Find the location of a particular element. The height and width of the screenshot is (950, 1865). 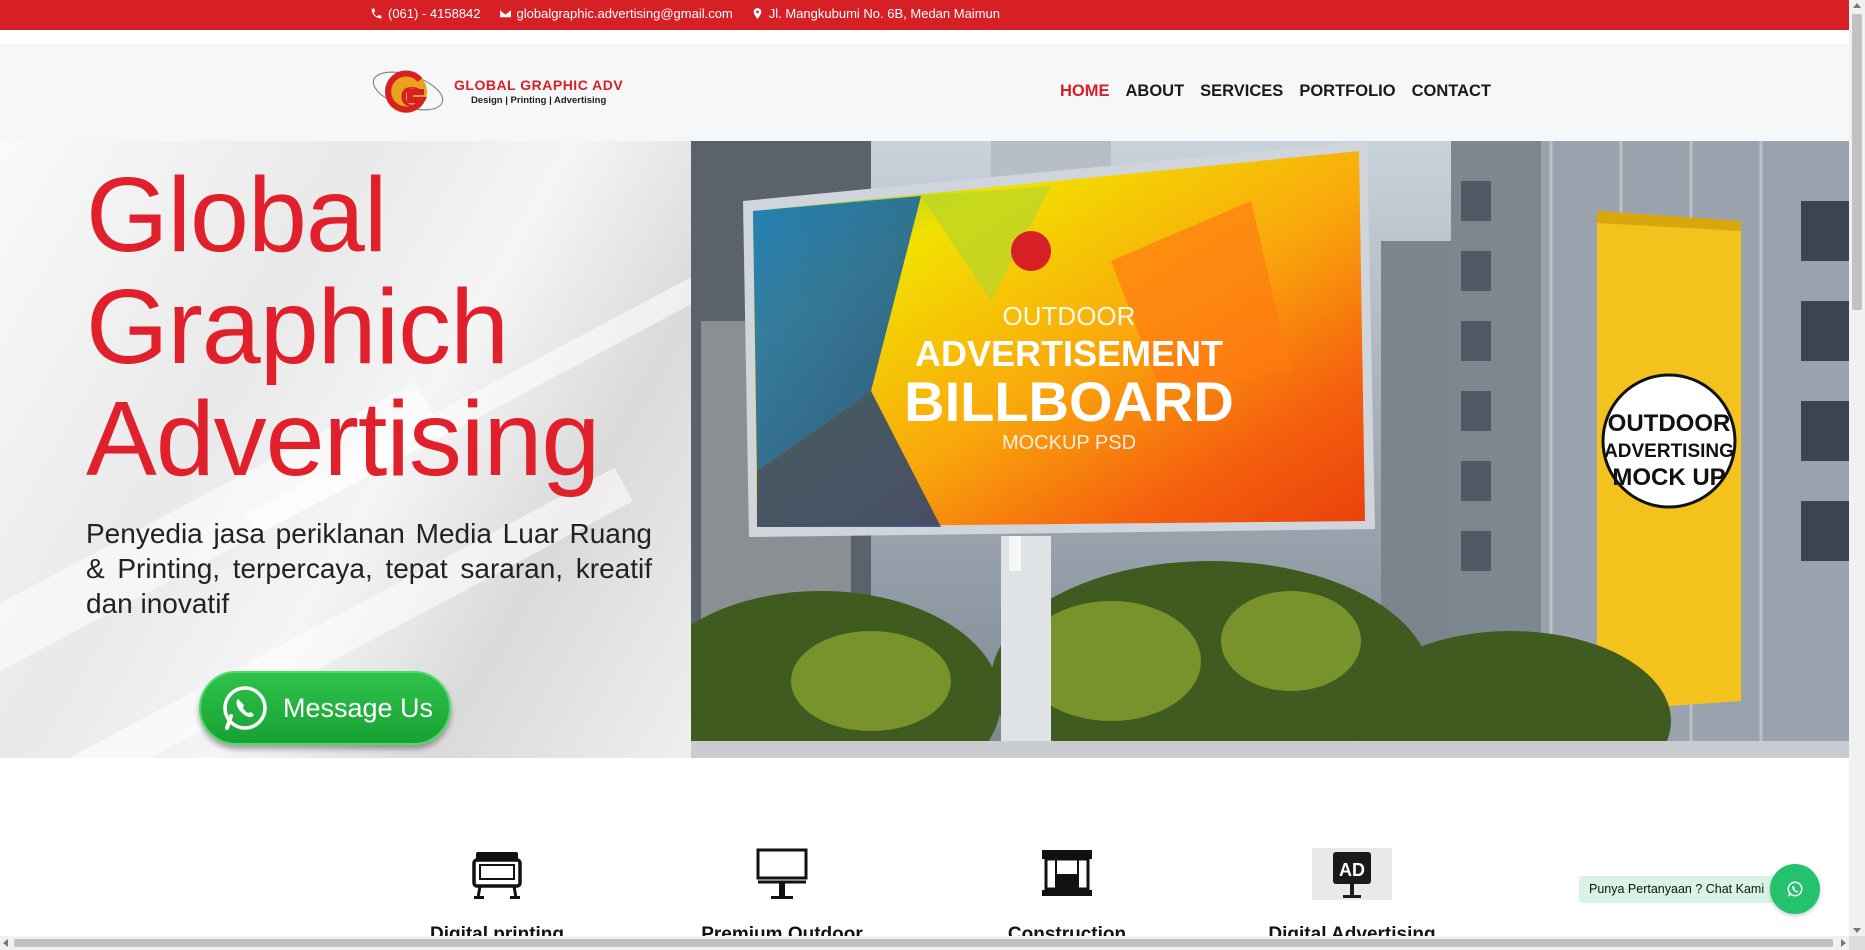

banner-text-line3: MOCK UP is located at coordinates (1668, 477).